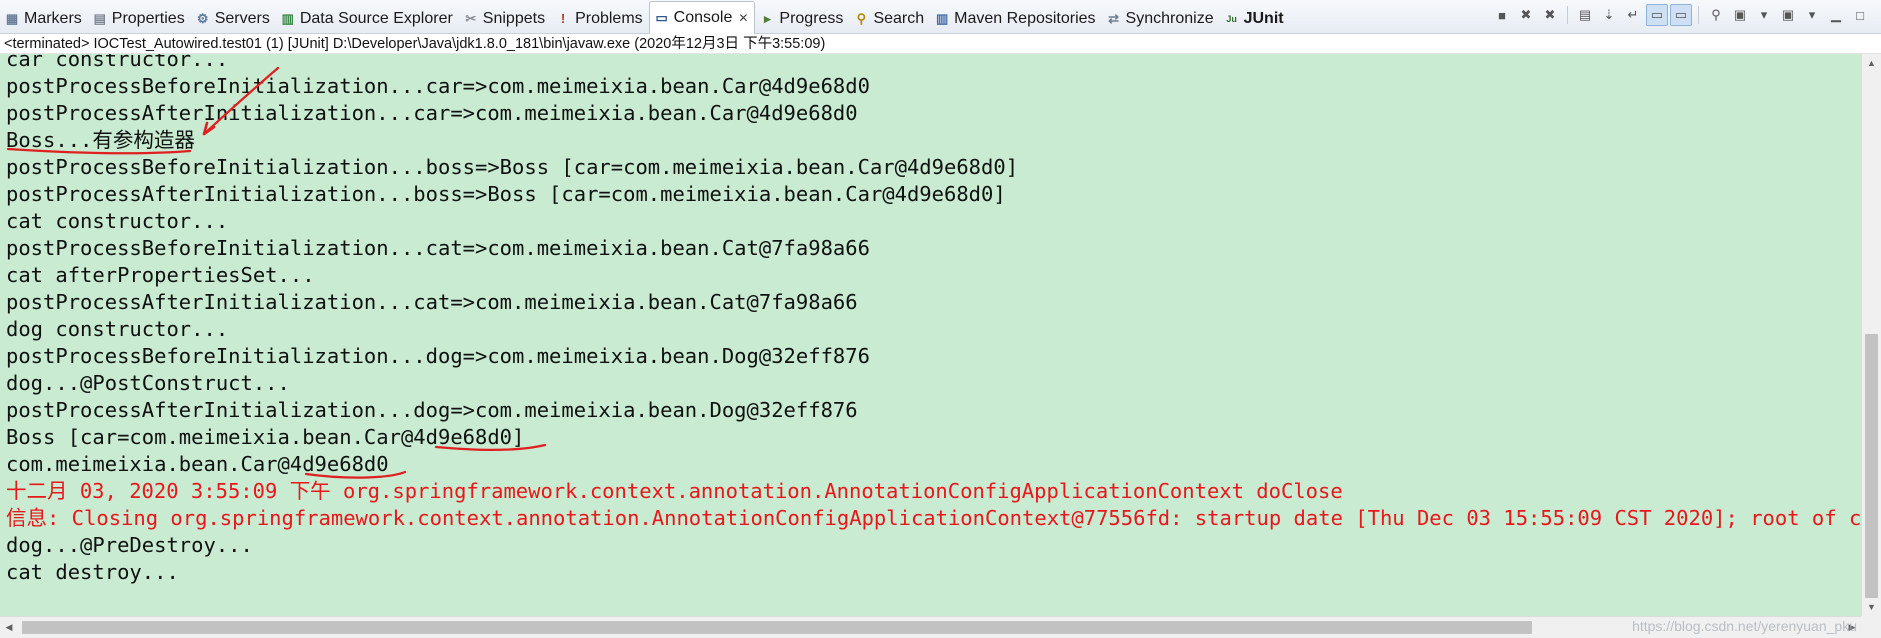 The width and height of the screenshot is (1881, 638). I want to click on data-source-icon: ▥, so click(287, 18).